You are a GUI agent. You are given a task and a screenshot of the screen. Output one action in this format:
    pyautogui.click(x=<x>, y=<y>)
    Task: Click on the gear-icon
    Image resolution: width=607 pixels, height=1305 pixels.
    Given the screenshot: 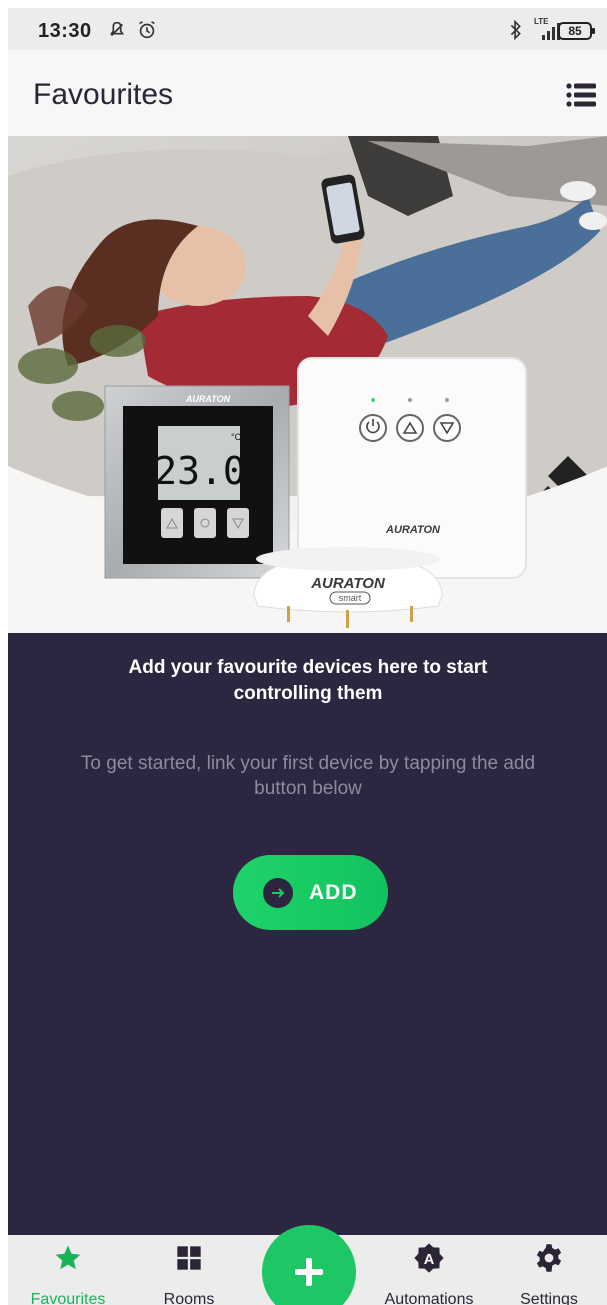 What is the action you would take?
    pyautogui.click(x=549, y=1258)
    